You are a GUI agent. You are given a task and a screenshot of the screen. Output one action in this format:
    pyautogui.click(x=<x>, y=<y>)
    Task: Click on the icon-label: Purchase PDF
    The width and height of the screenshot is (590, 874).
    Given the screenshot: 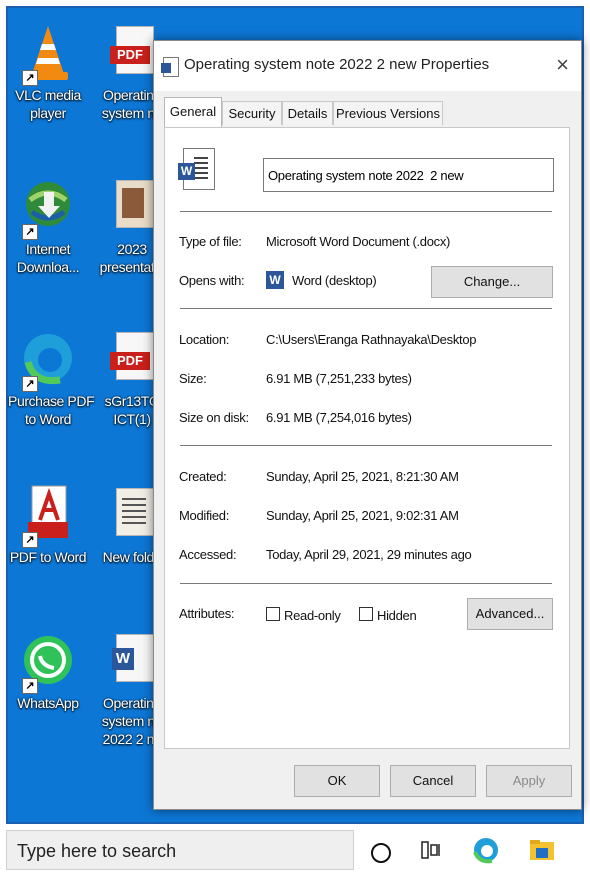 What is the action you would take?
    pyautogui.click(x=51, y=401)
    